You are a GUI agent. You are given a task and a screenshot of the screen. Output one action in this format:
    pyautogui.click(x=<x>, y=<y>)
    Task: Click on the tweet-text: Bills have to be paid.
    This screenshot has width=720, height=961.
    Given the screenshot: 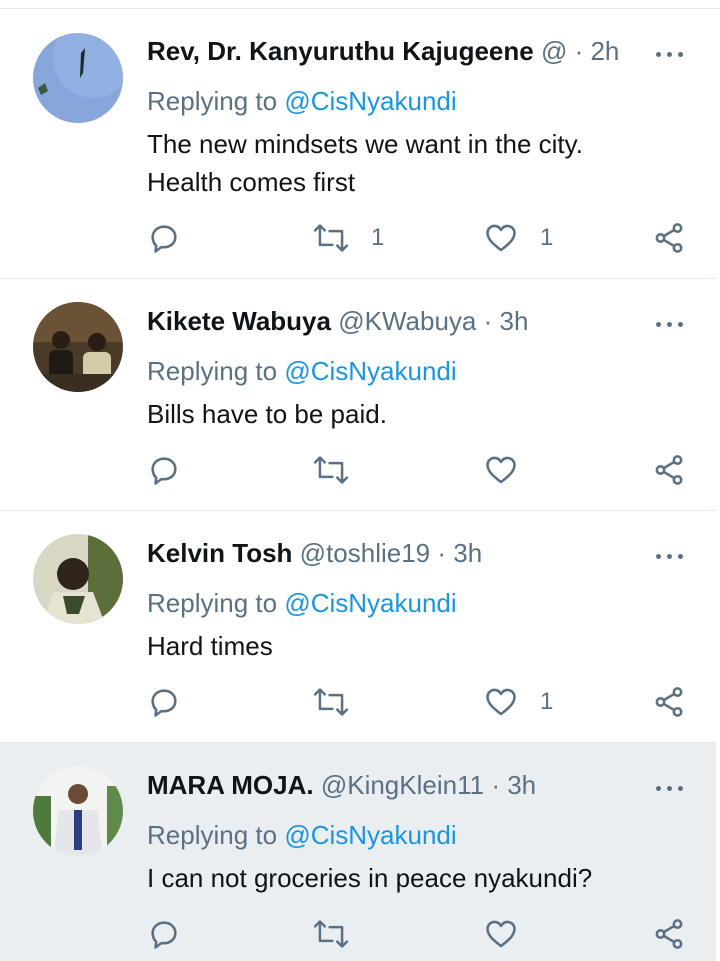 What is the action you would take?
    pyautogui.click(x=417, y=414)
    